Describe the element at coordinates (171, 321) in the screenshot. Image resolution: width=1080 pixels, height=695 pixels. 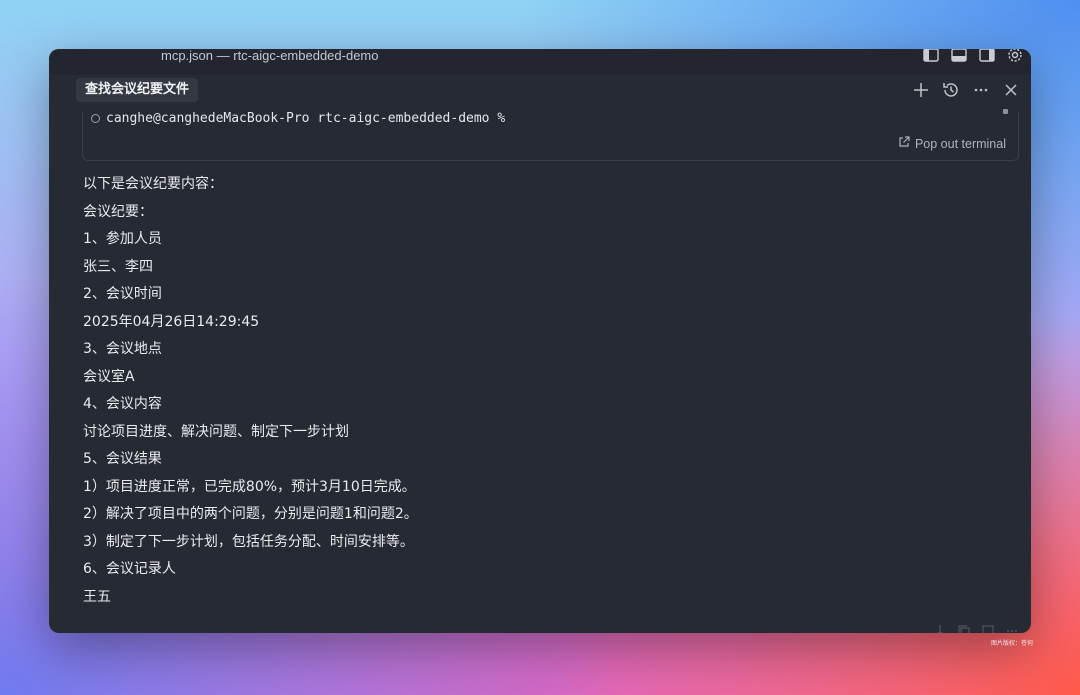
I see `response-line: 2025年04月26日14:29:45` at that location.